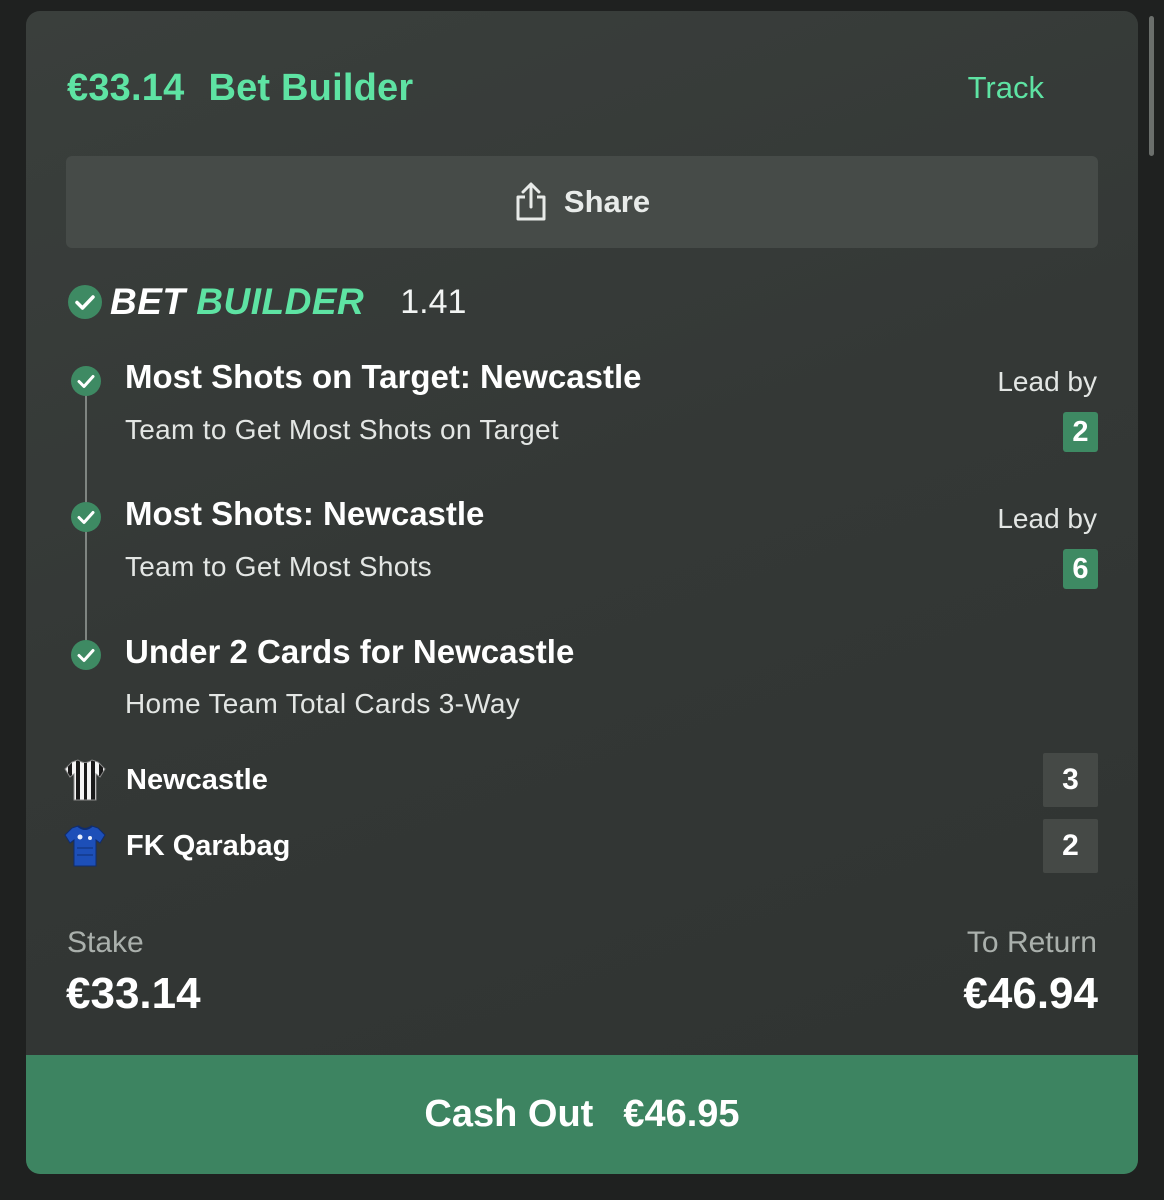 The height and width of the screenshot is (1200, 1164). I want to click on striped-shirt-icon, so click(85, 780).